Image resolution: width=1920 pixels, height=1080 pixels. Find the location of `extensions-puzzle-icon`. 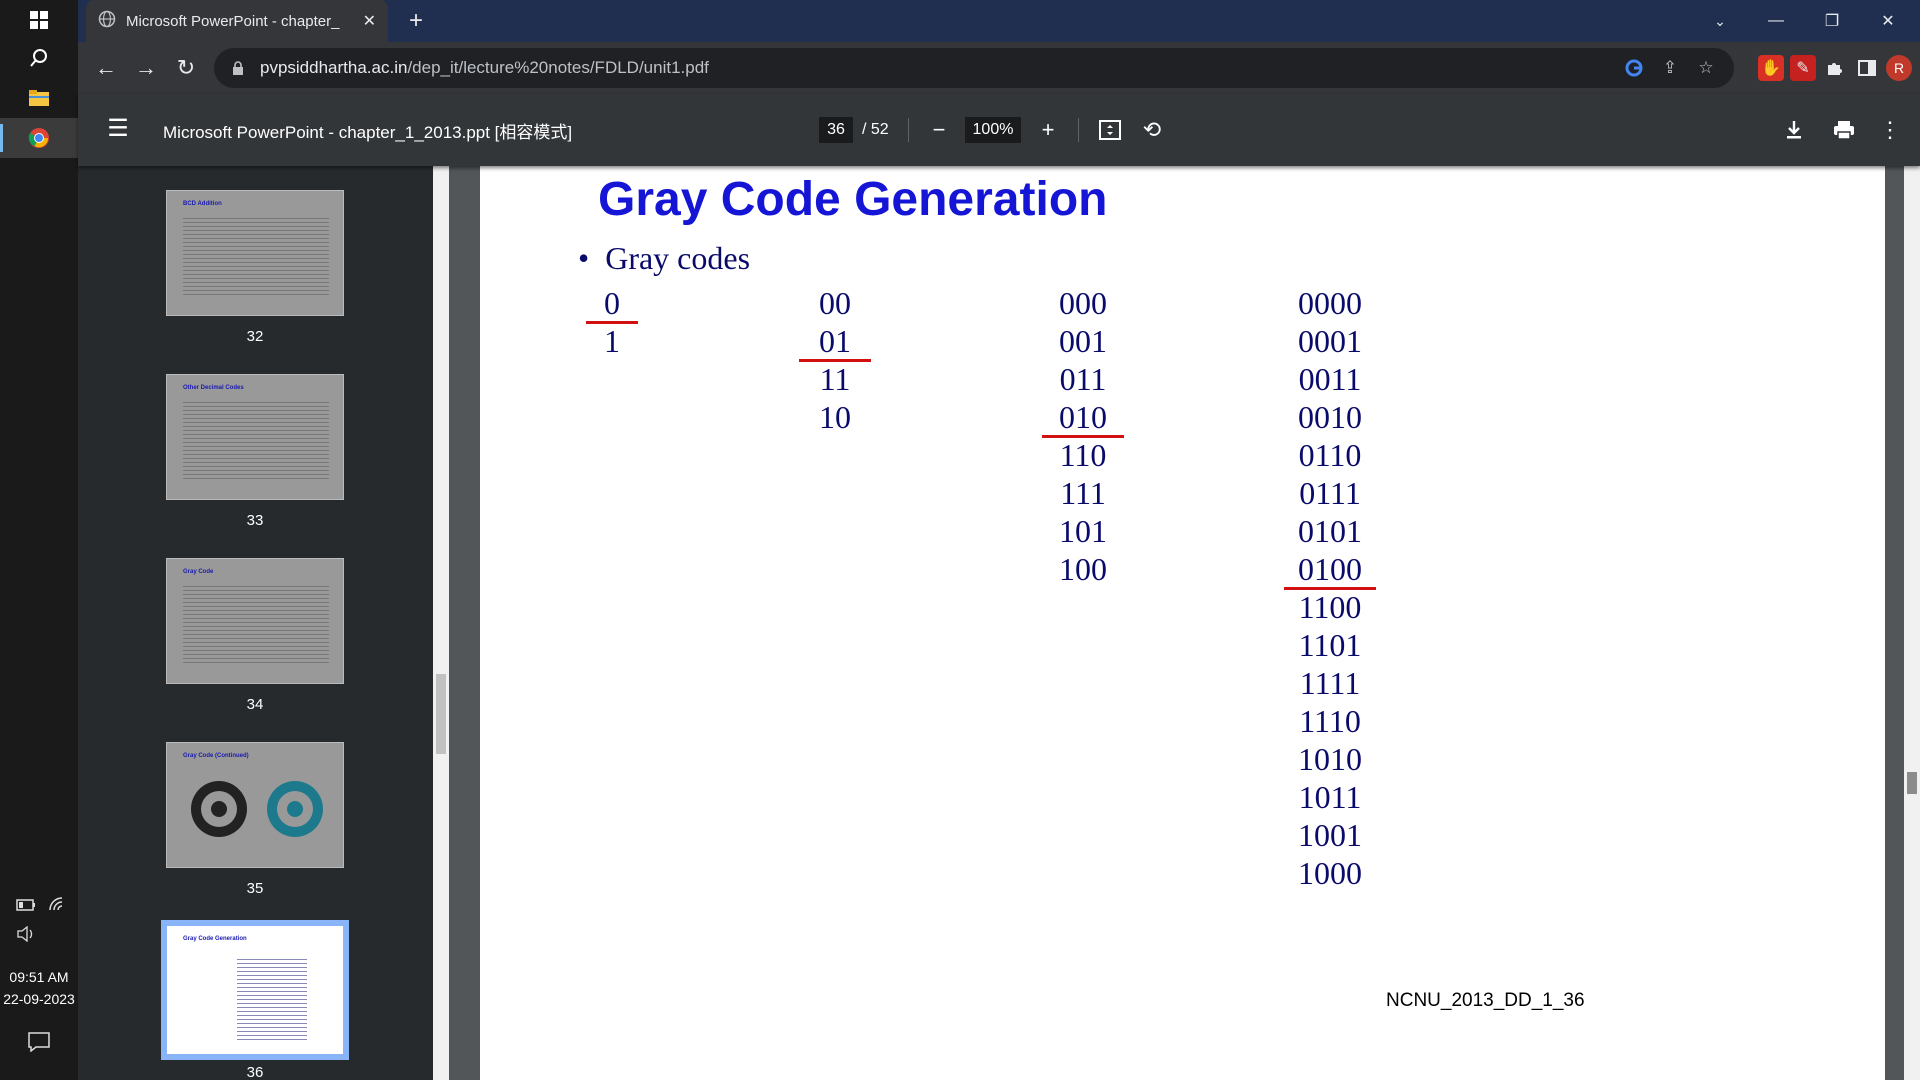

extensions-puzzle-icon is located at coordinates (1835, 68).